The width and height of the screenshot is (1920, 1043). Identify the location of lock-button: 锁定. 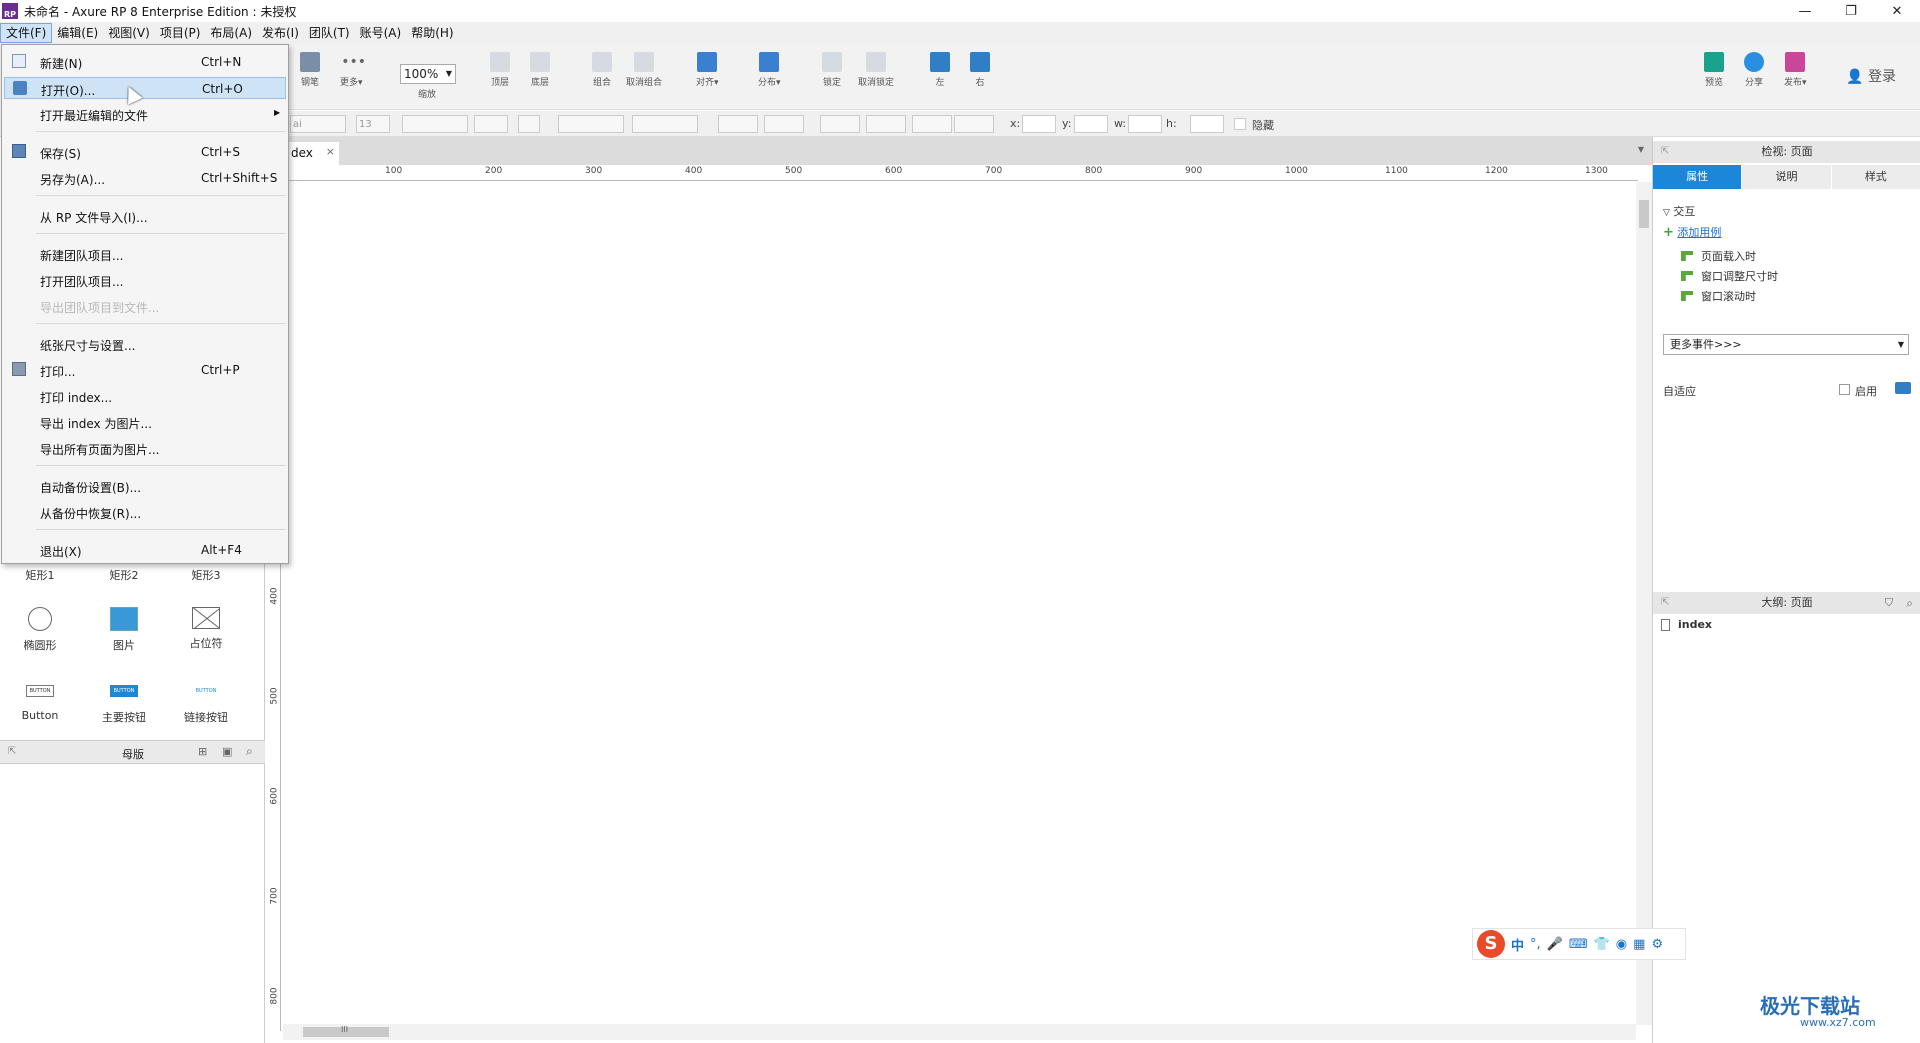
(832, 70).